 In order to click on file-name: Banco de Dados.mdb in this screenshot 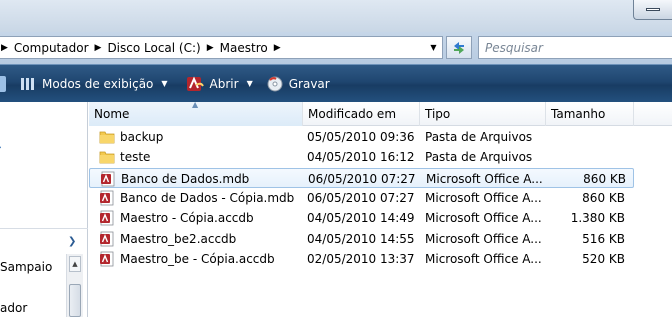, I will do `click(185, 178)`.